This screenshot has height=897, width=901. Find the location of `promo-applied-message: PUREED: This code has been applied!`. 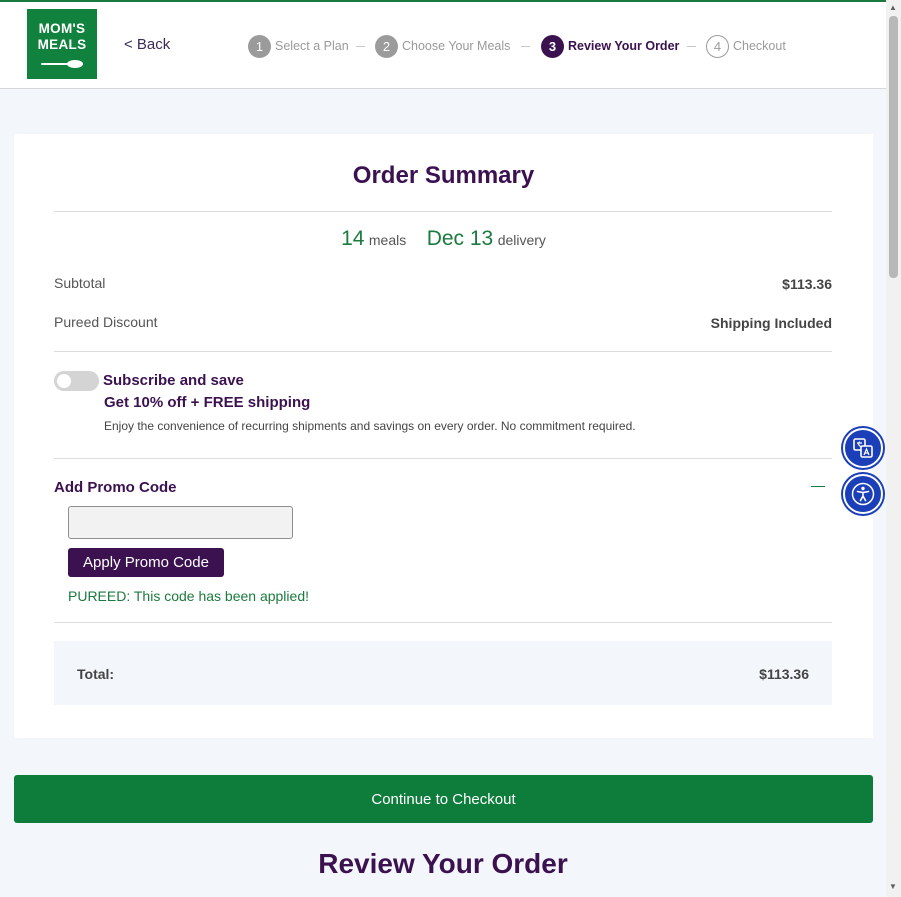

promo-applied-message: PUREED: This code has been applied! is located at coordinates (188, 596).